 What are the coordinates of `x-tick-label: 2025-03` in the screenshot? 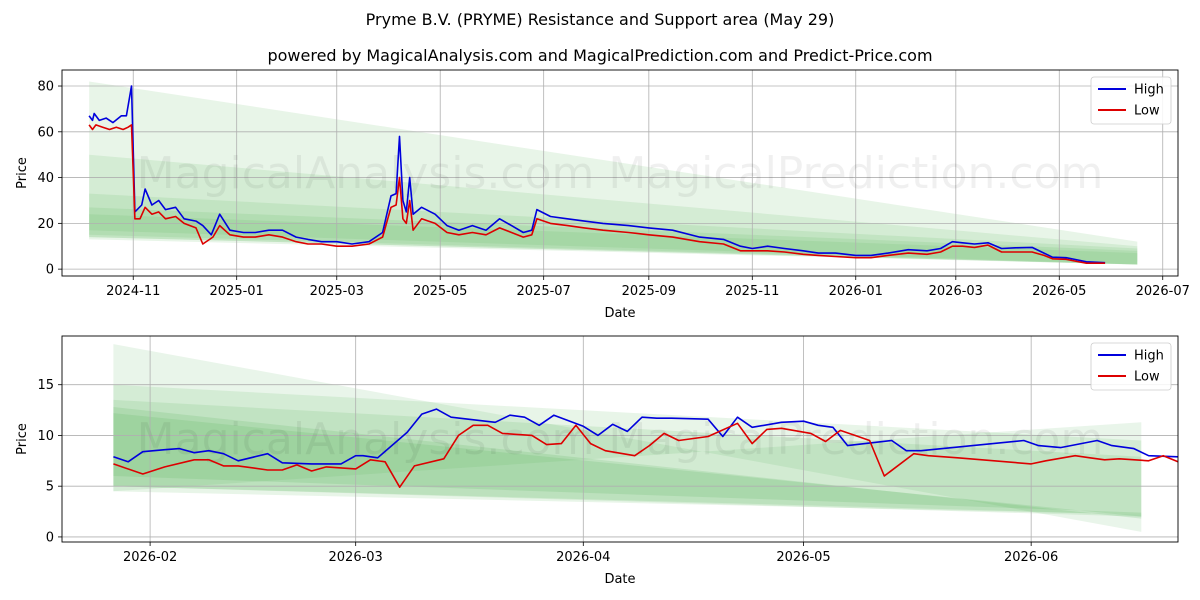 It's located at (337, 291).